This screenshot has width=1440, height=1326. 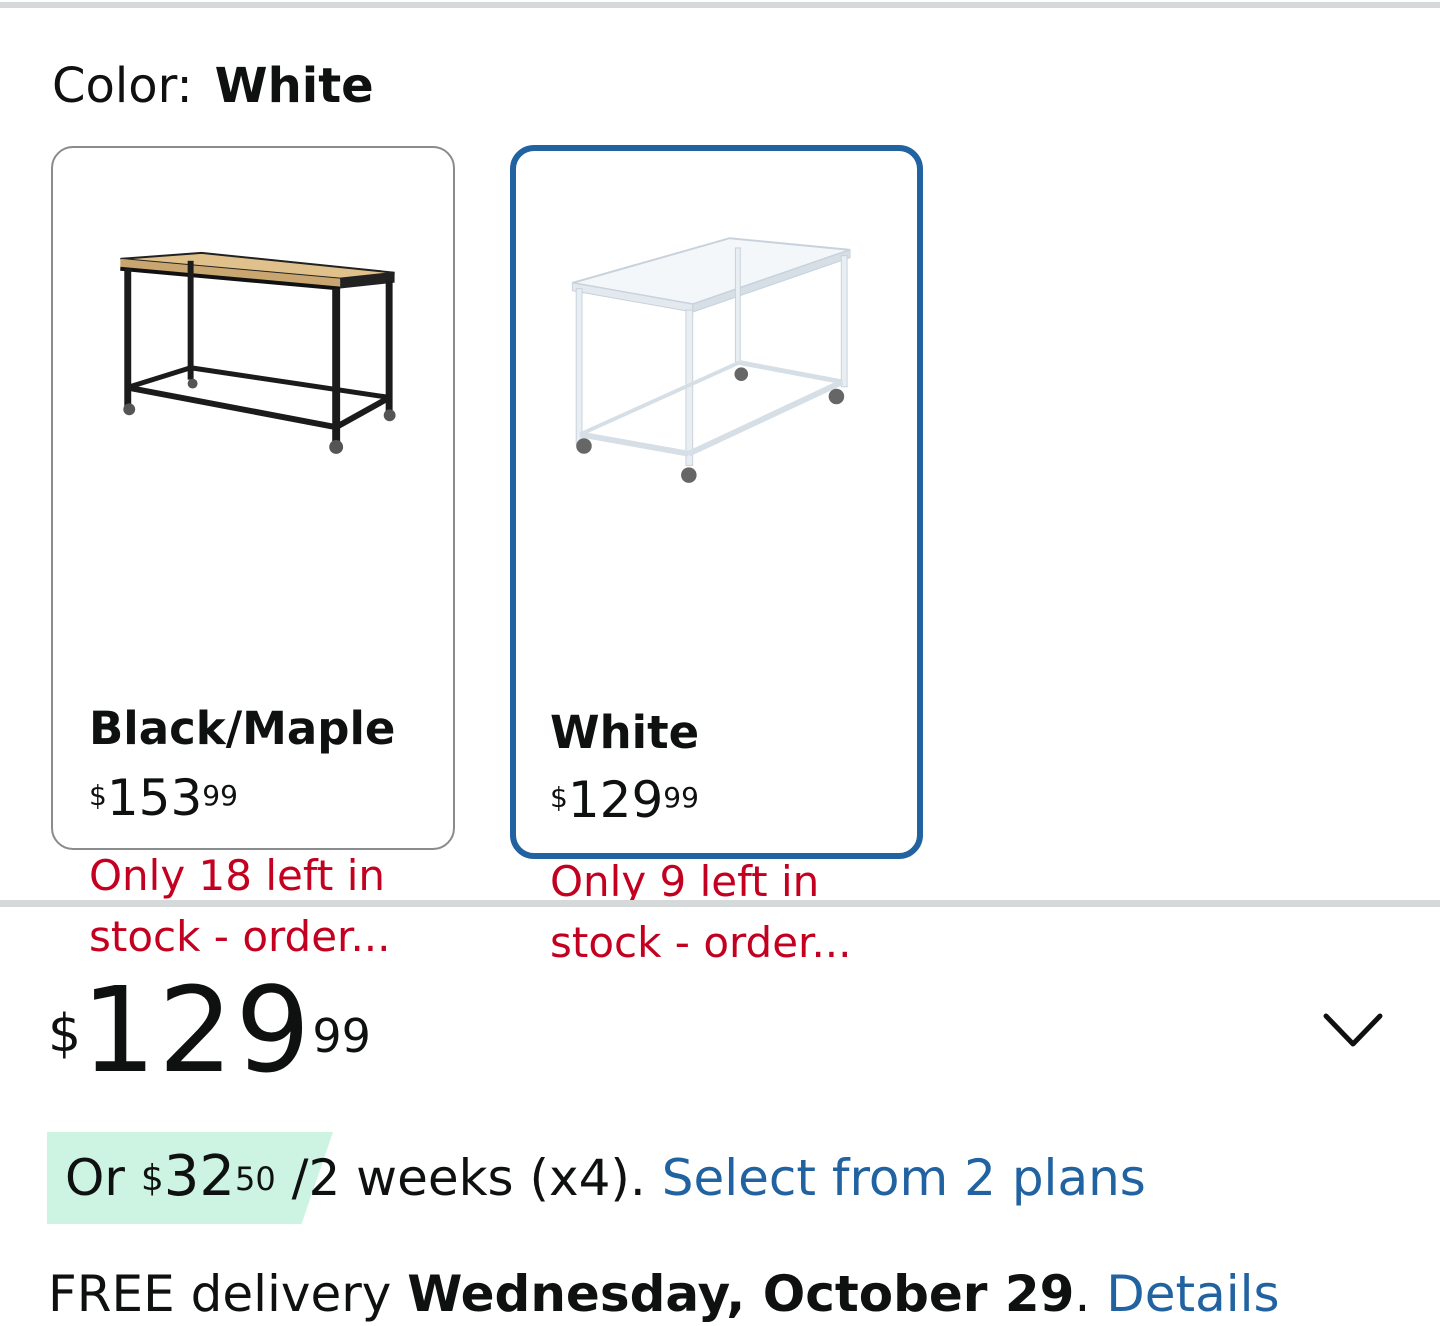 I want to click on main-price: $12999, so click(x=209, y=1048).